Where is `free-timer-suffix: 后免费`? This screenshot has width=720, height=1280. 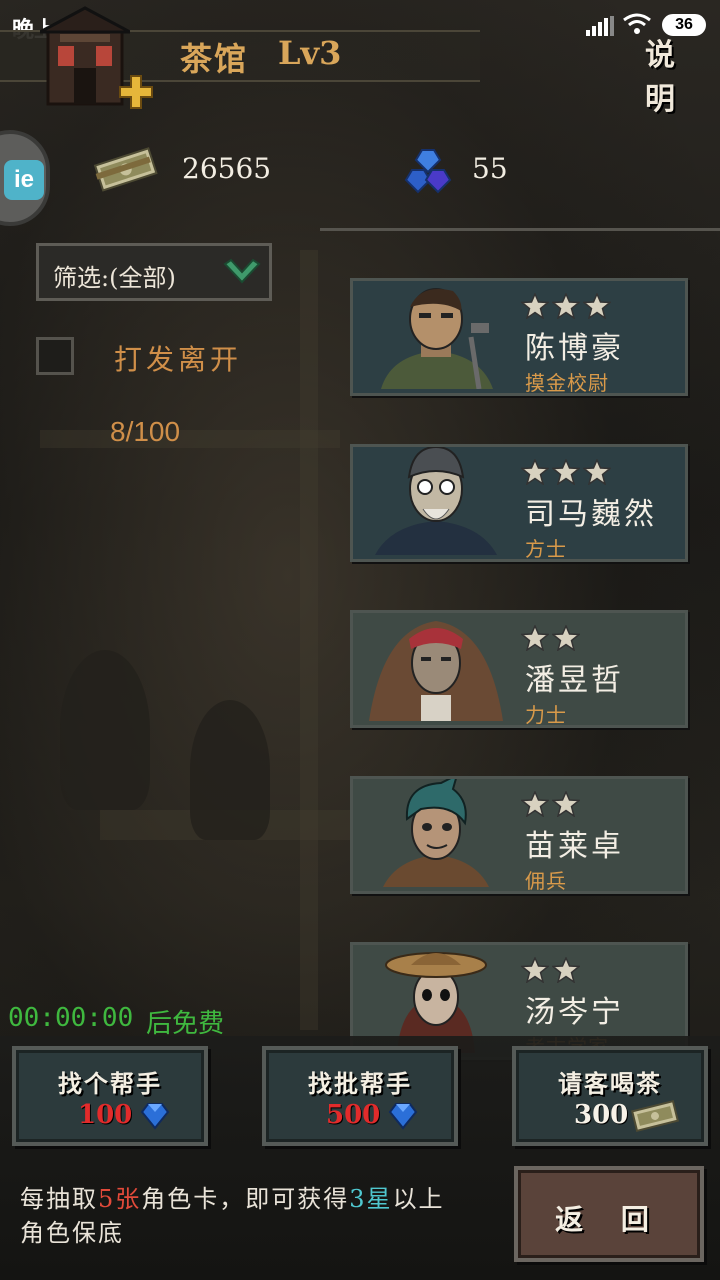
free-timer-suffix: 后免费 is located at coordinates (185, 1024).